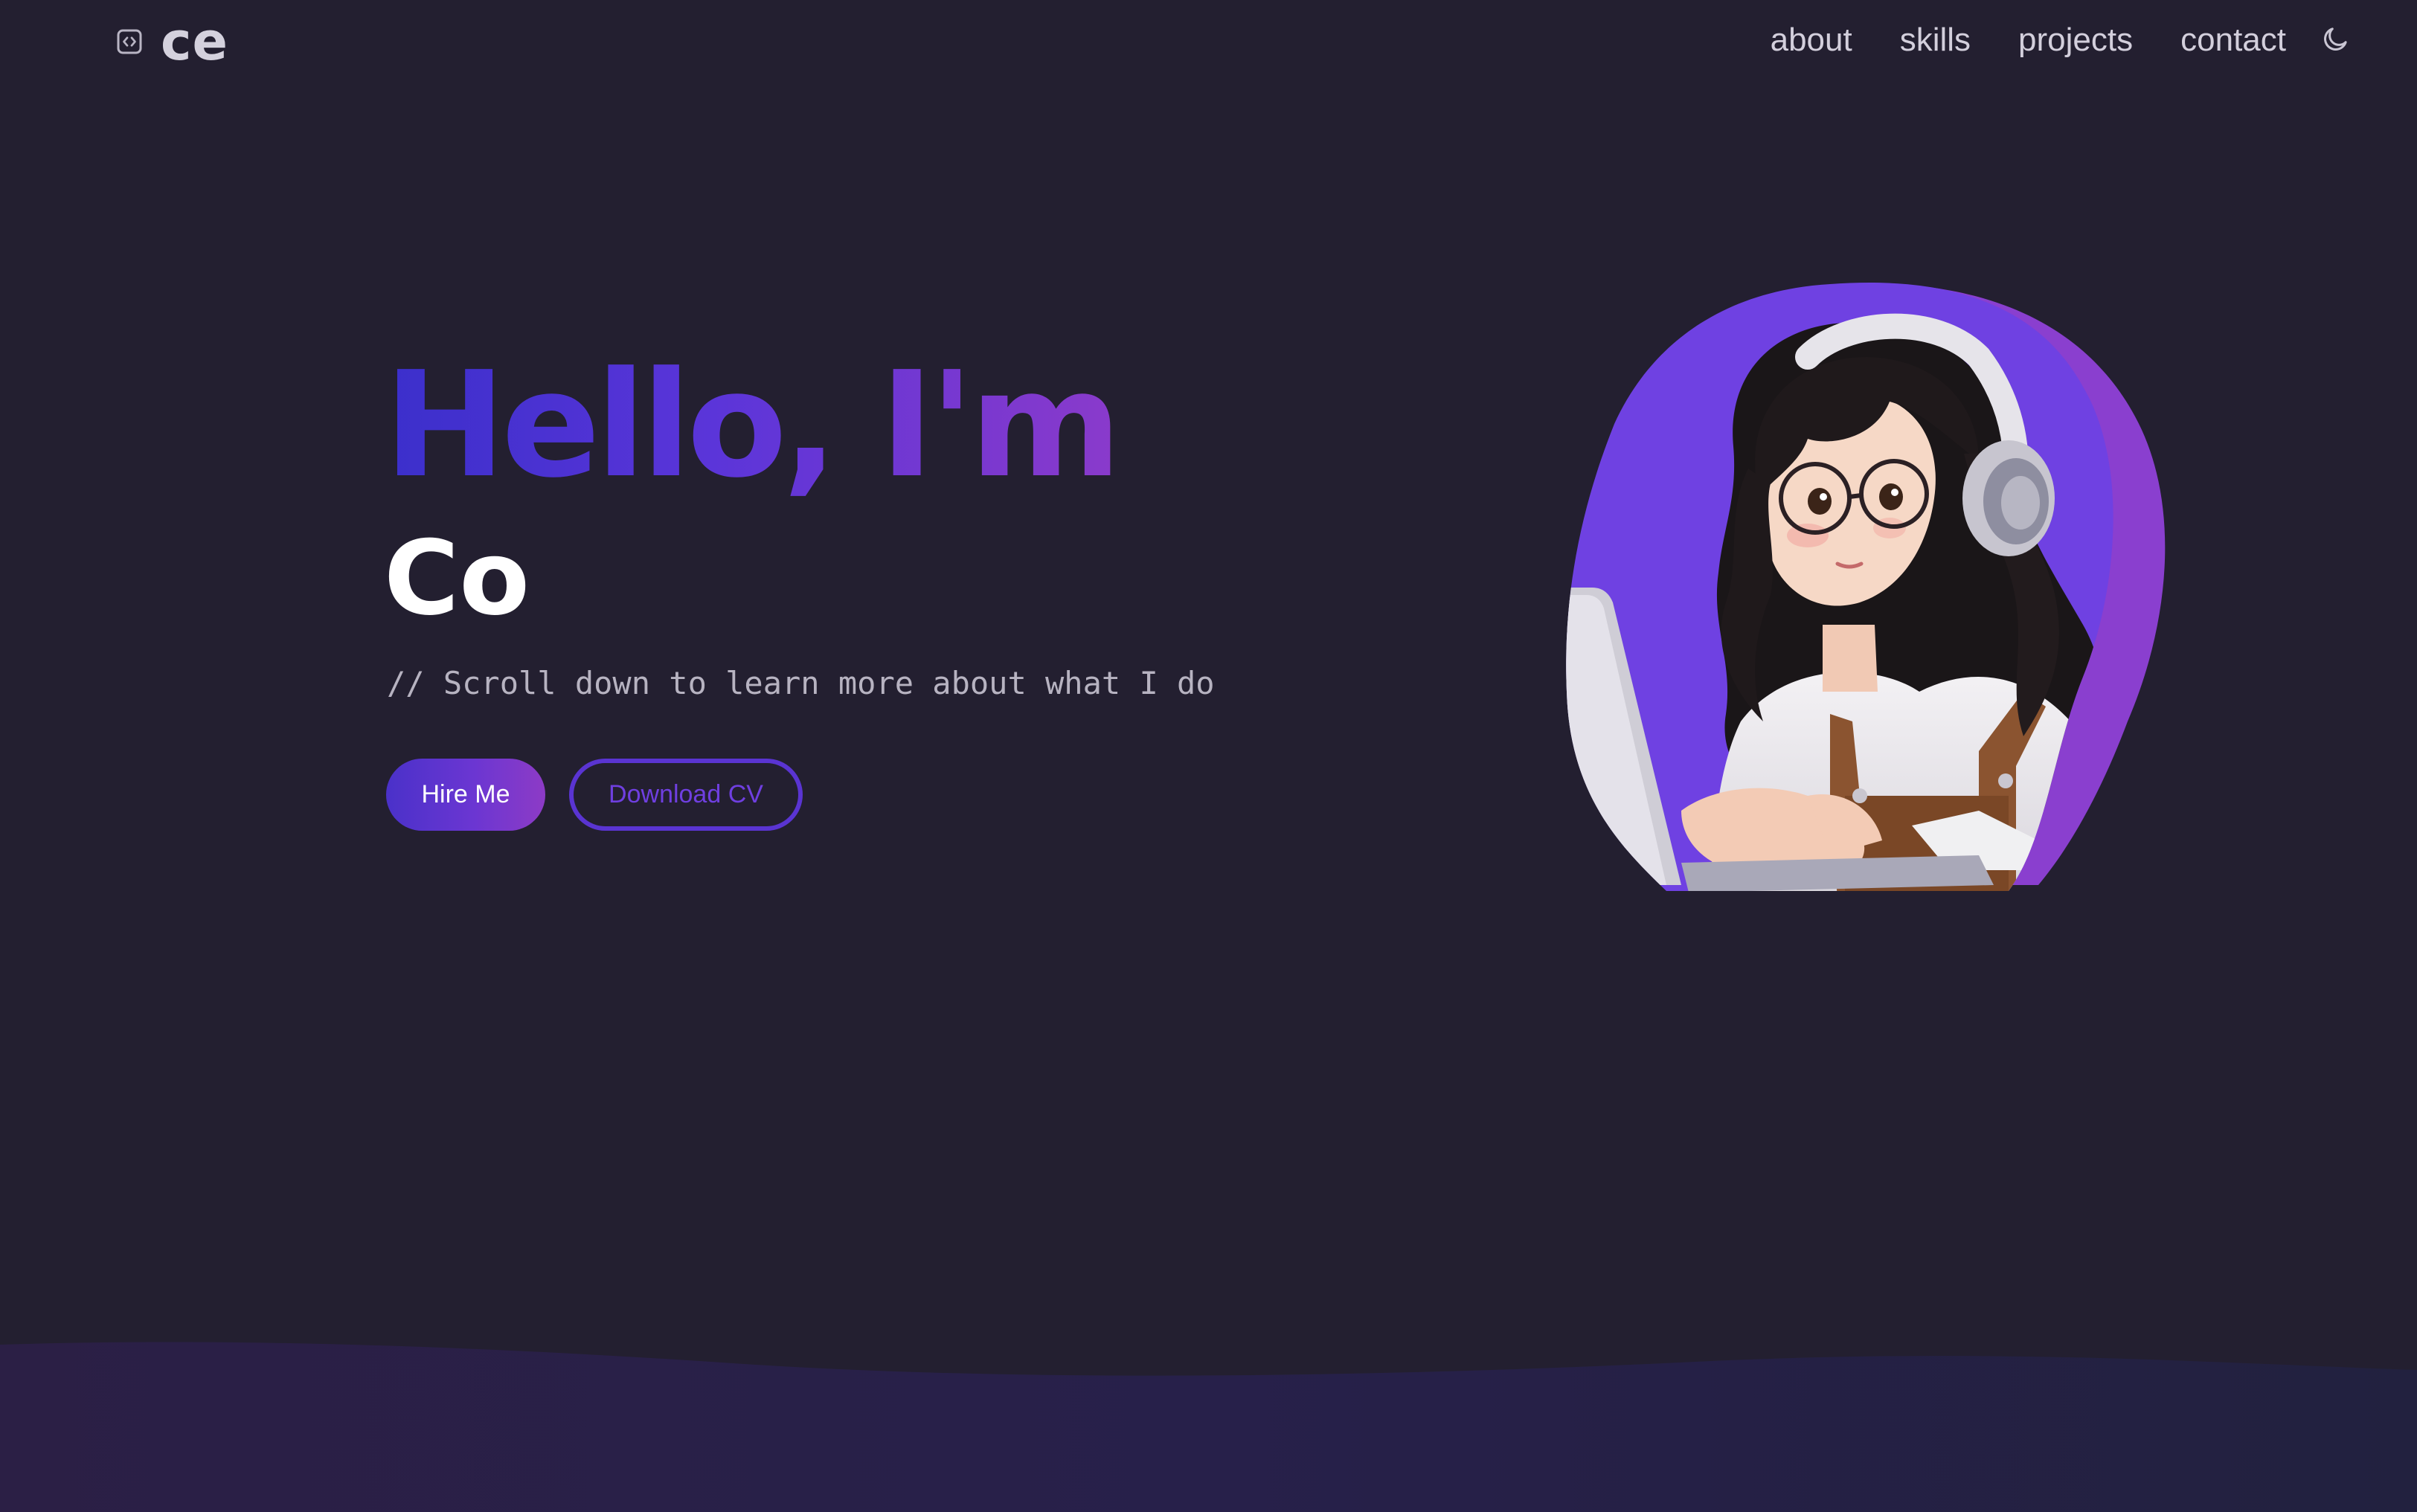  Describe the element at coordinates (466, 795) in the screenshot. I see `hire-me-button: Hire Me` at that location.